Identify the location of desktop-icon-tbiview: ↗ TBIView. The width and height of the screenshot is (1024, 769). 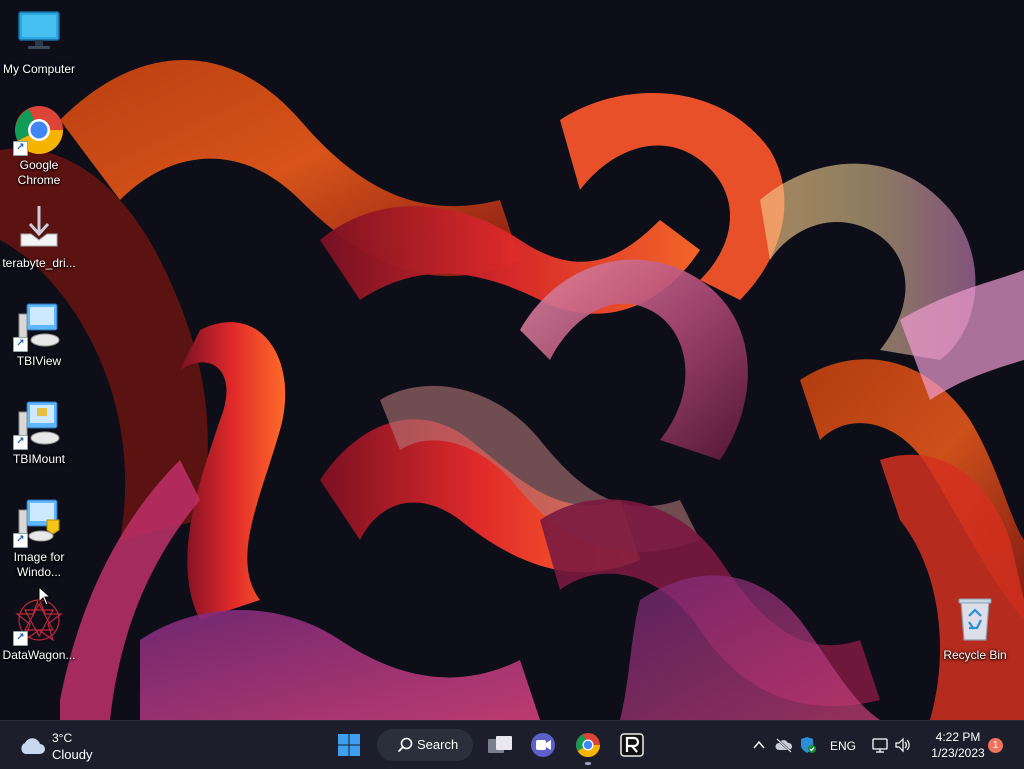
(39, 334).